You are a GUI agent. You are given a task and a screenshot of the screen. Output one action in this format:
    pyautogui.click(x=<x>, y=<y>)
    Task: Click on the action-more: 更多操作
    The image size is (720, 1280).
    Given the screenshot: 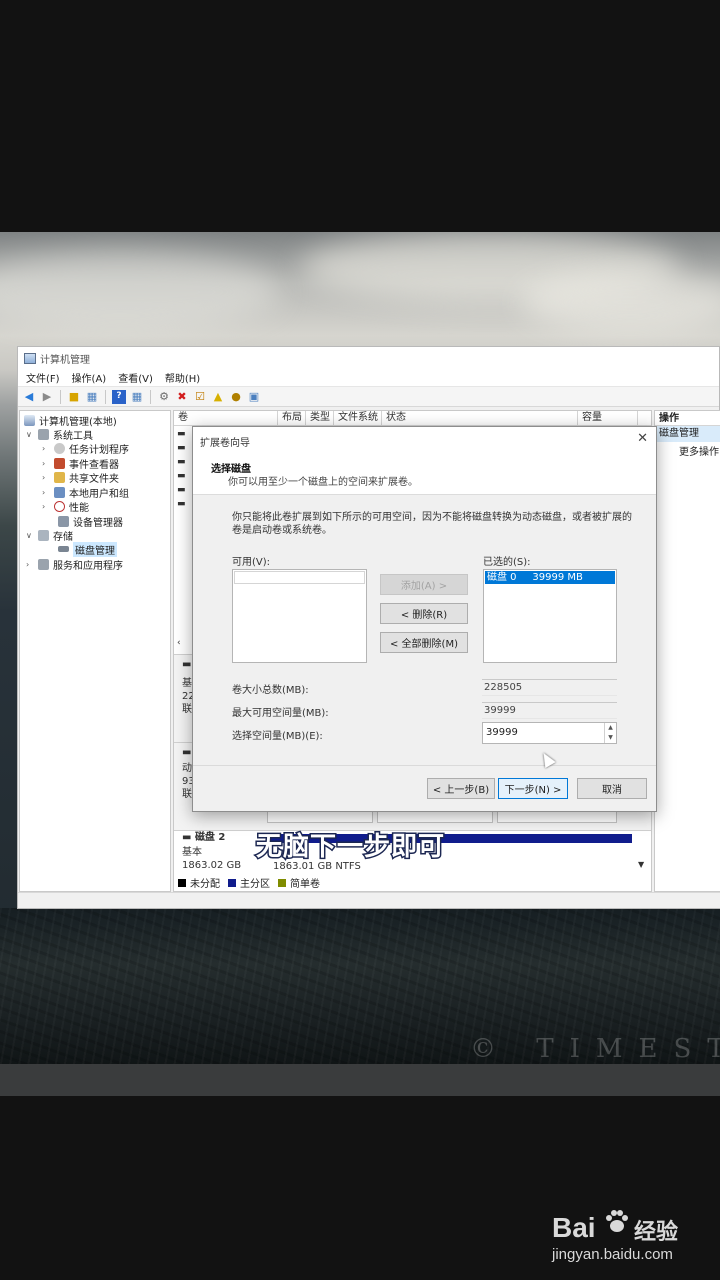 What is the action you would take?
    pyautogui.click(x=687, y=453)
    